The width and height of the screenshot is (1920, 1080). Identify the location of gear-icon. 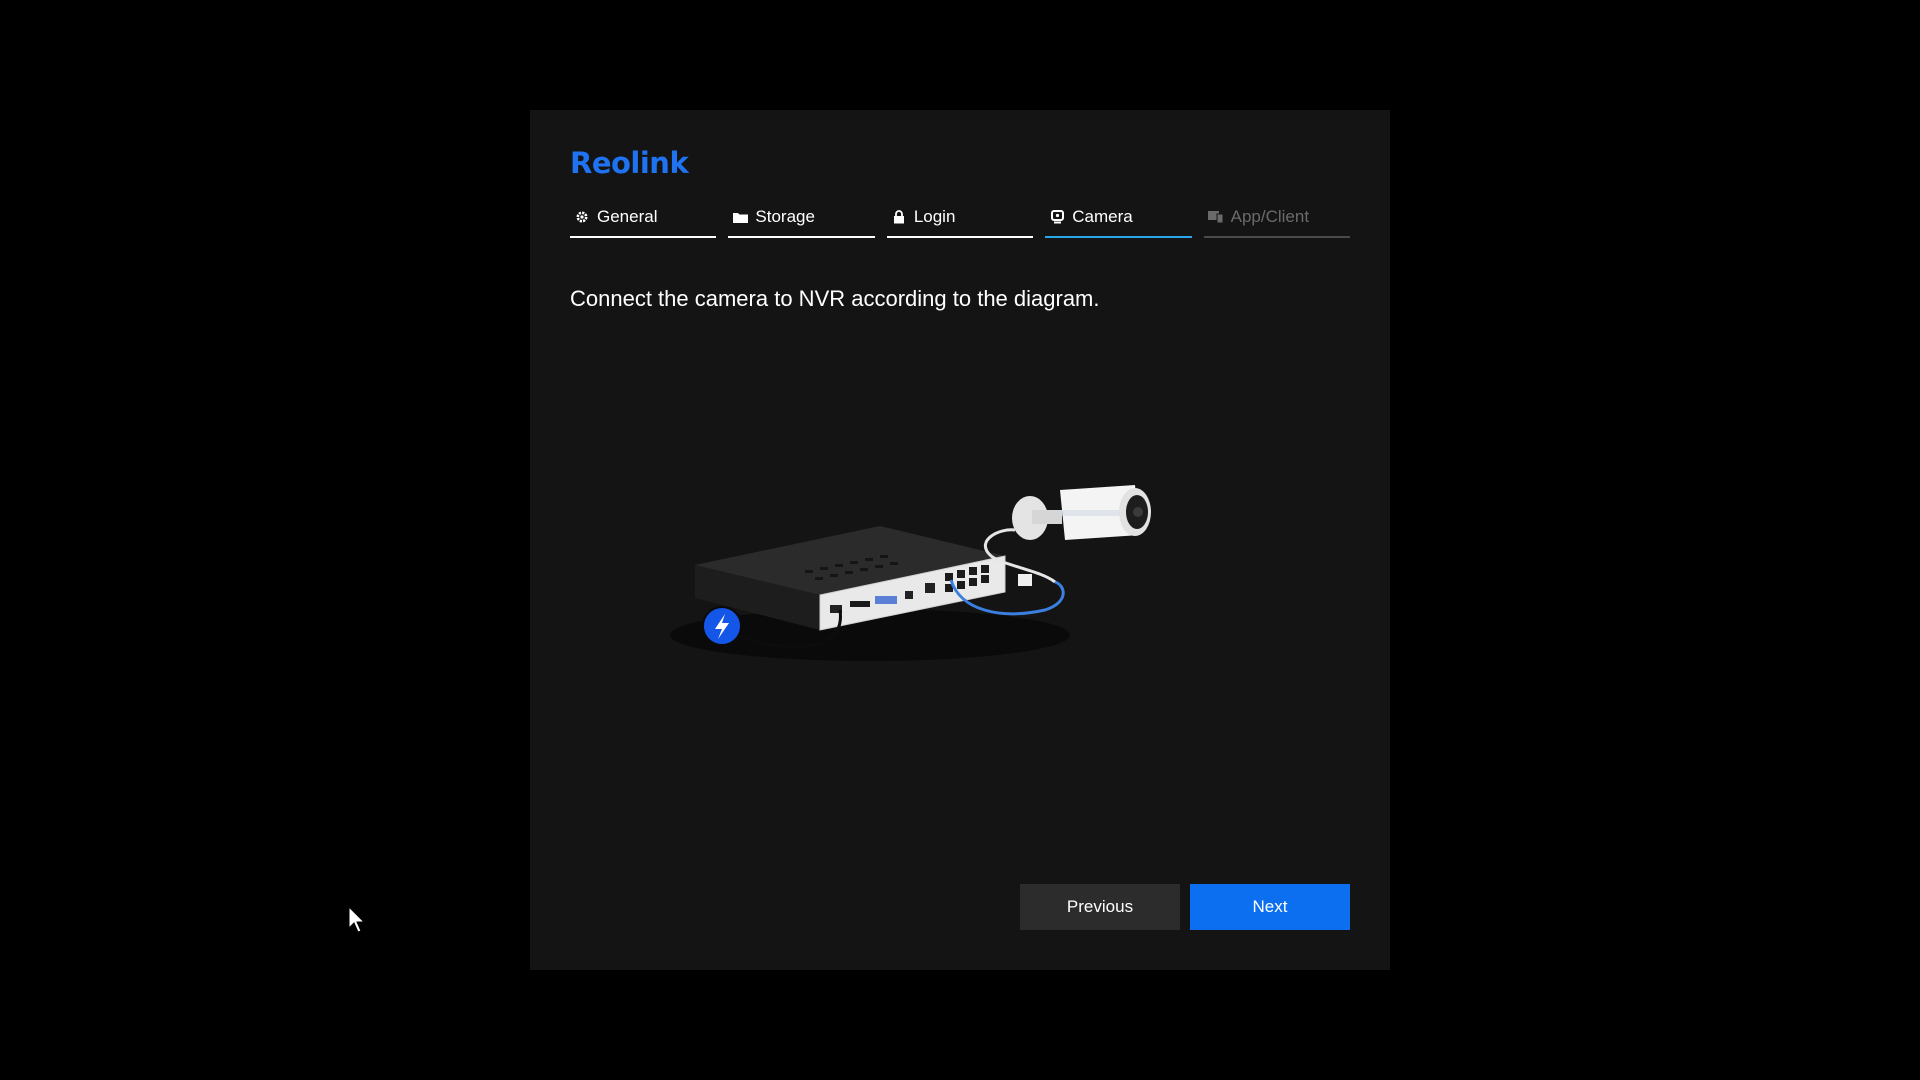
(582, 217).